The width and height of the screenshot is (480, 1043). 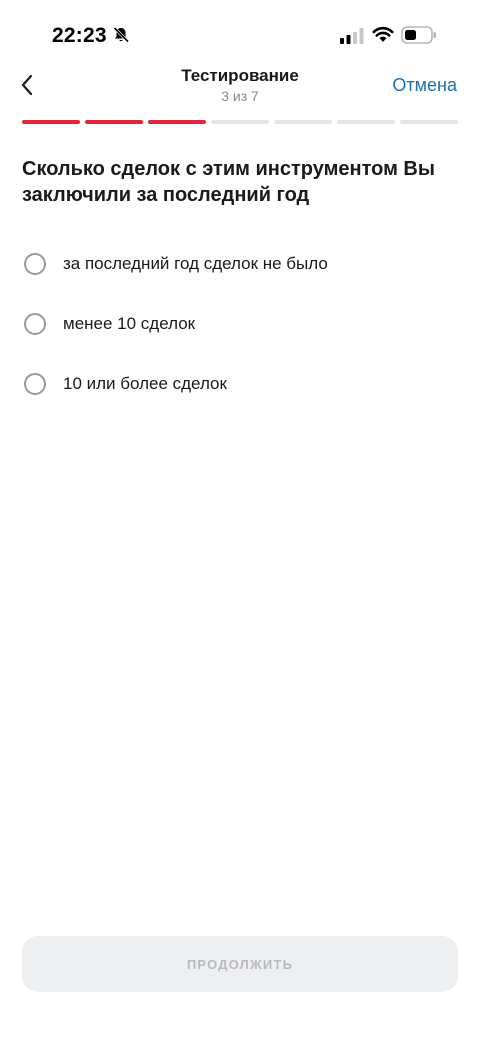 What do you see at coordinates (145, 383) in the screenshot?
I see `answer-option-label: 10 или более сделок` at bounding box center [145, 383].